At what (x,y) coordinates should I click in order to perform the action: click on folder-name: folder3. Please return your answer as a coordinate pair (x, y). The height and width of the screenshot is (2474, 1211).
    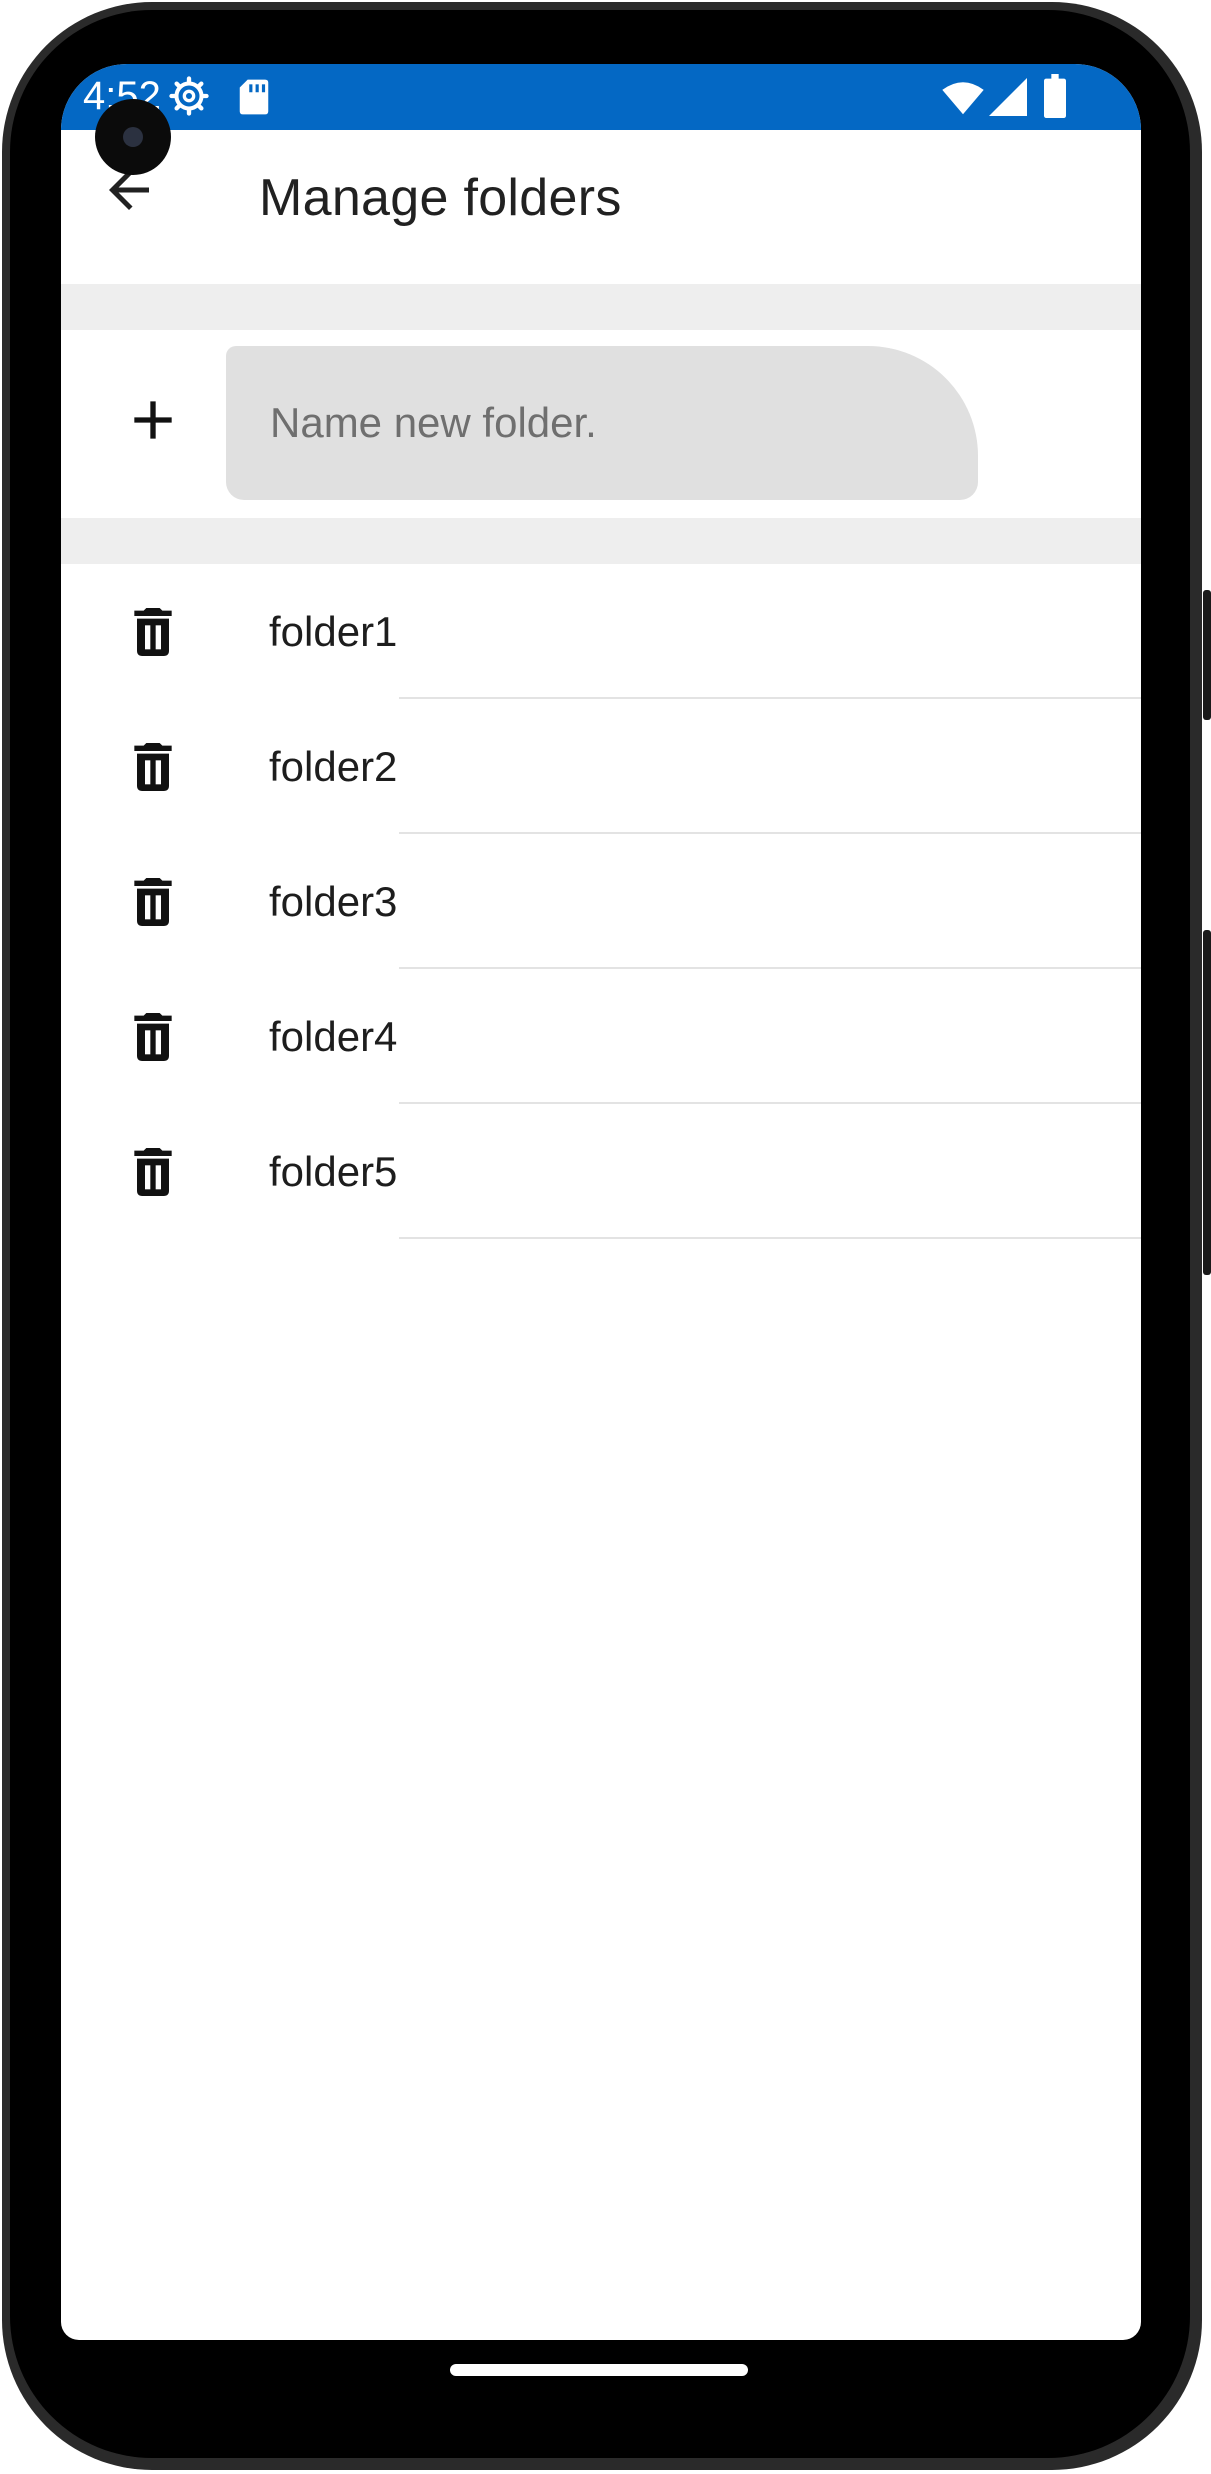
    Looking at the image, I should click on (333, 901).